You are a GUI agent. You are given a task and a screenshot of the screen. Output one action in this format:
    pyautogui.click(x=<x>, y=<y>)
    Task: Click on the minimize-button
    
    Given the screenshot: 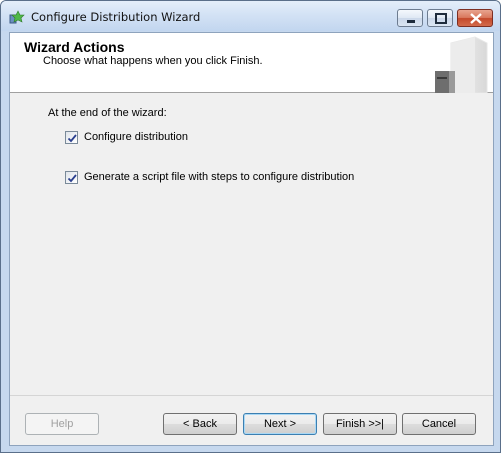 What is the action you would take?
    pyautogui.click(x=410, y=18)
    